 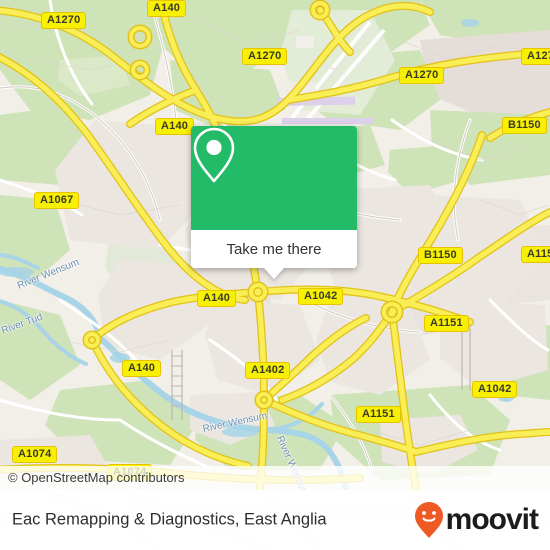 I want to click on popup-tail, so click(x=274, y=273).